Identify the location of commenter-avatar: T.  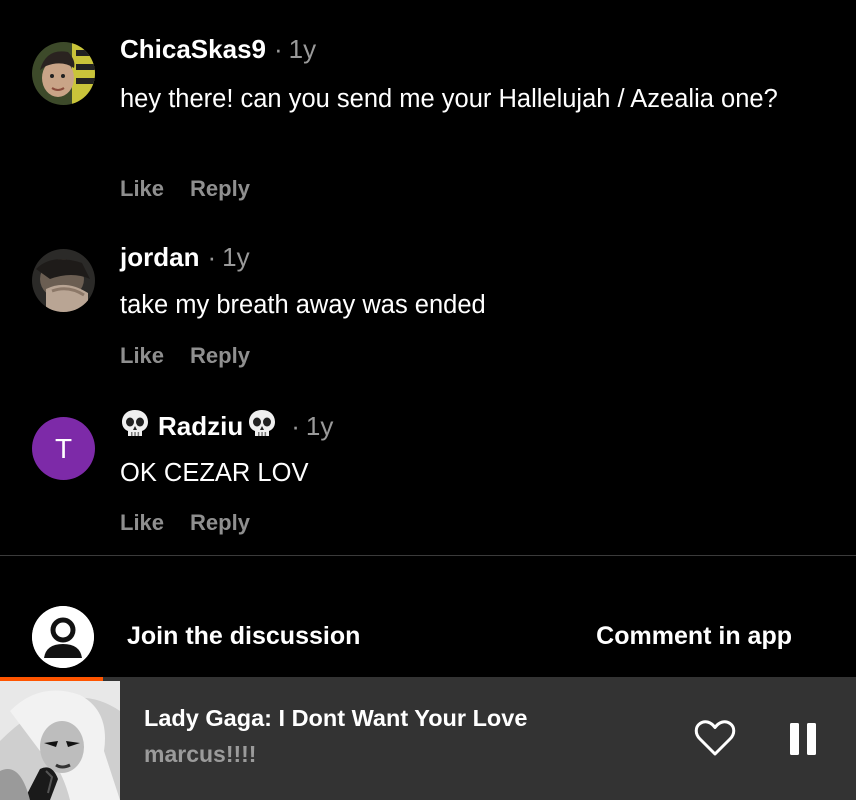
(63, 448).